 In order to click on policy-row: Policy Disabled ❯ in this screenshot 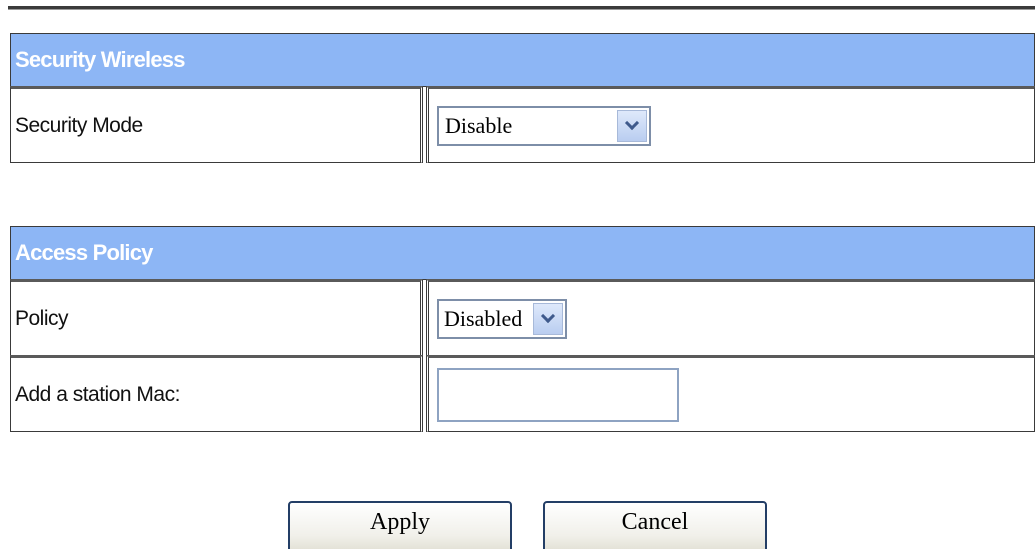, I will do `click(522, 317)`.